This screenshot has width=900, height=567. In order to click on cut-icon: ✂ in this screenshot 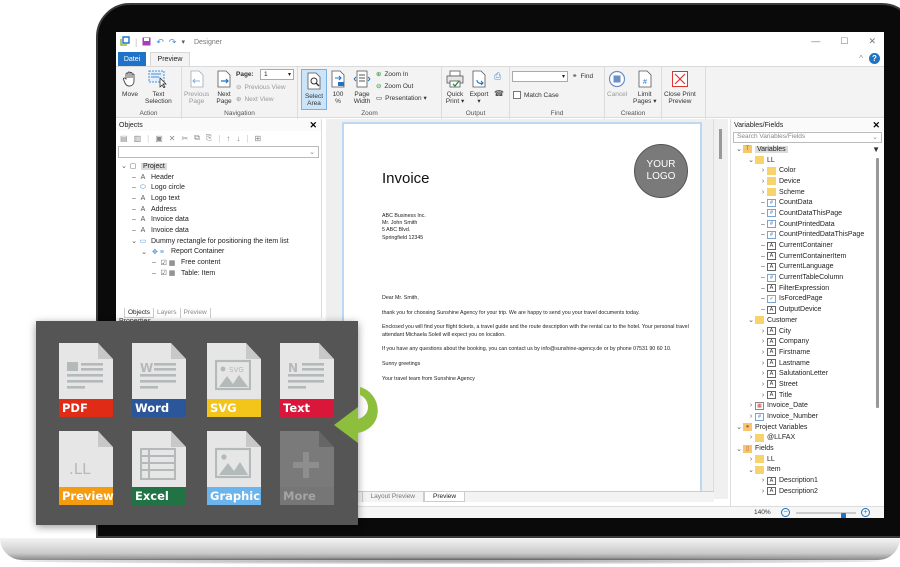, I will do `click(184, 138)`.